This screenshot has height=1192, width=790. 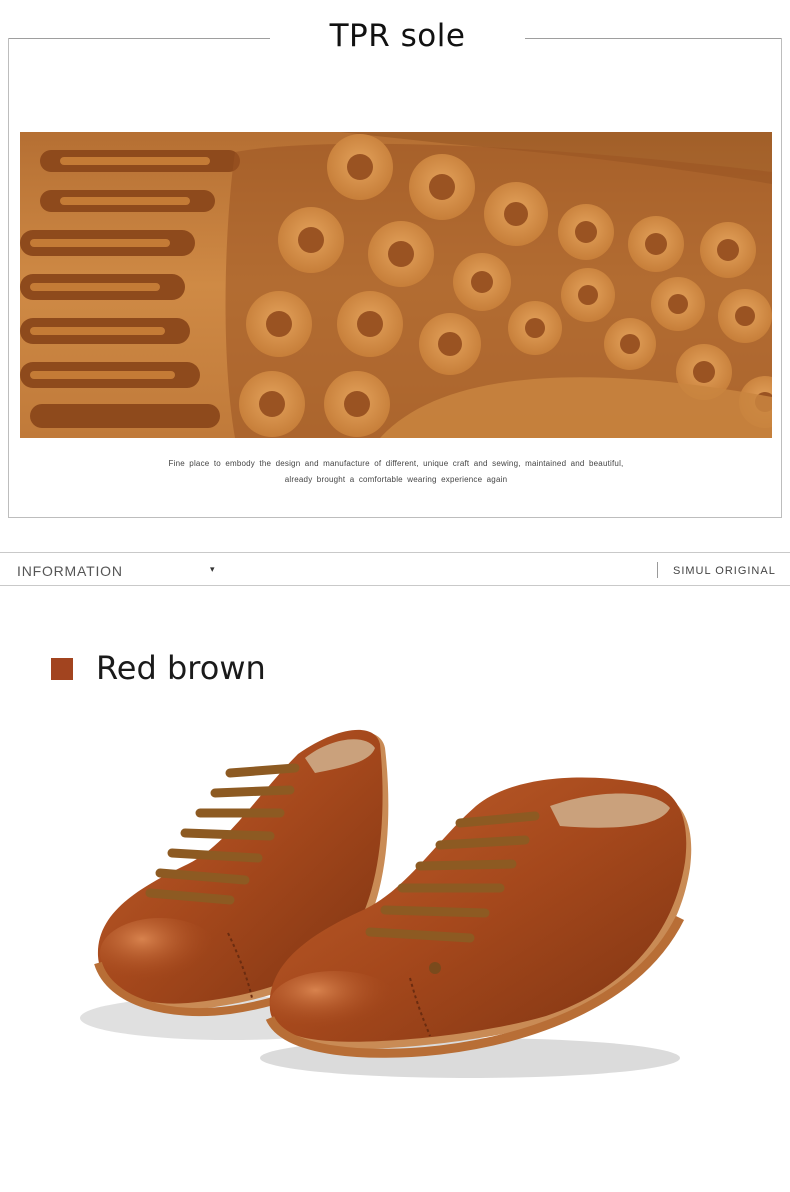 What do you see at coordinates (657, 570) in the screenshot?
I see `brand-separator` at bounding box center [657, 570].